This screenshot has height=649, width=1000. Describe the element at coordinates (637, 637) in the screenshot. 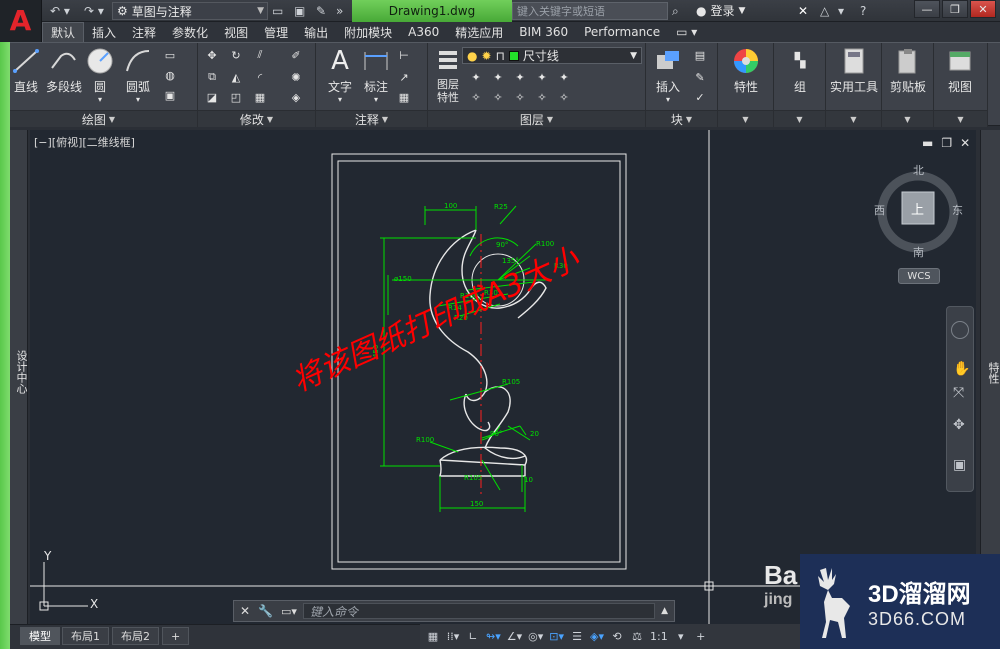

I see `annotation-scale-icon: ⚖` at that location.